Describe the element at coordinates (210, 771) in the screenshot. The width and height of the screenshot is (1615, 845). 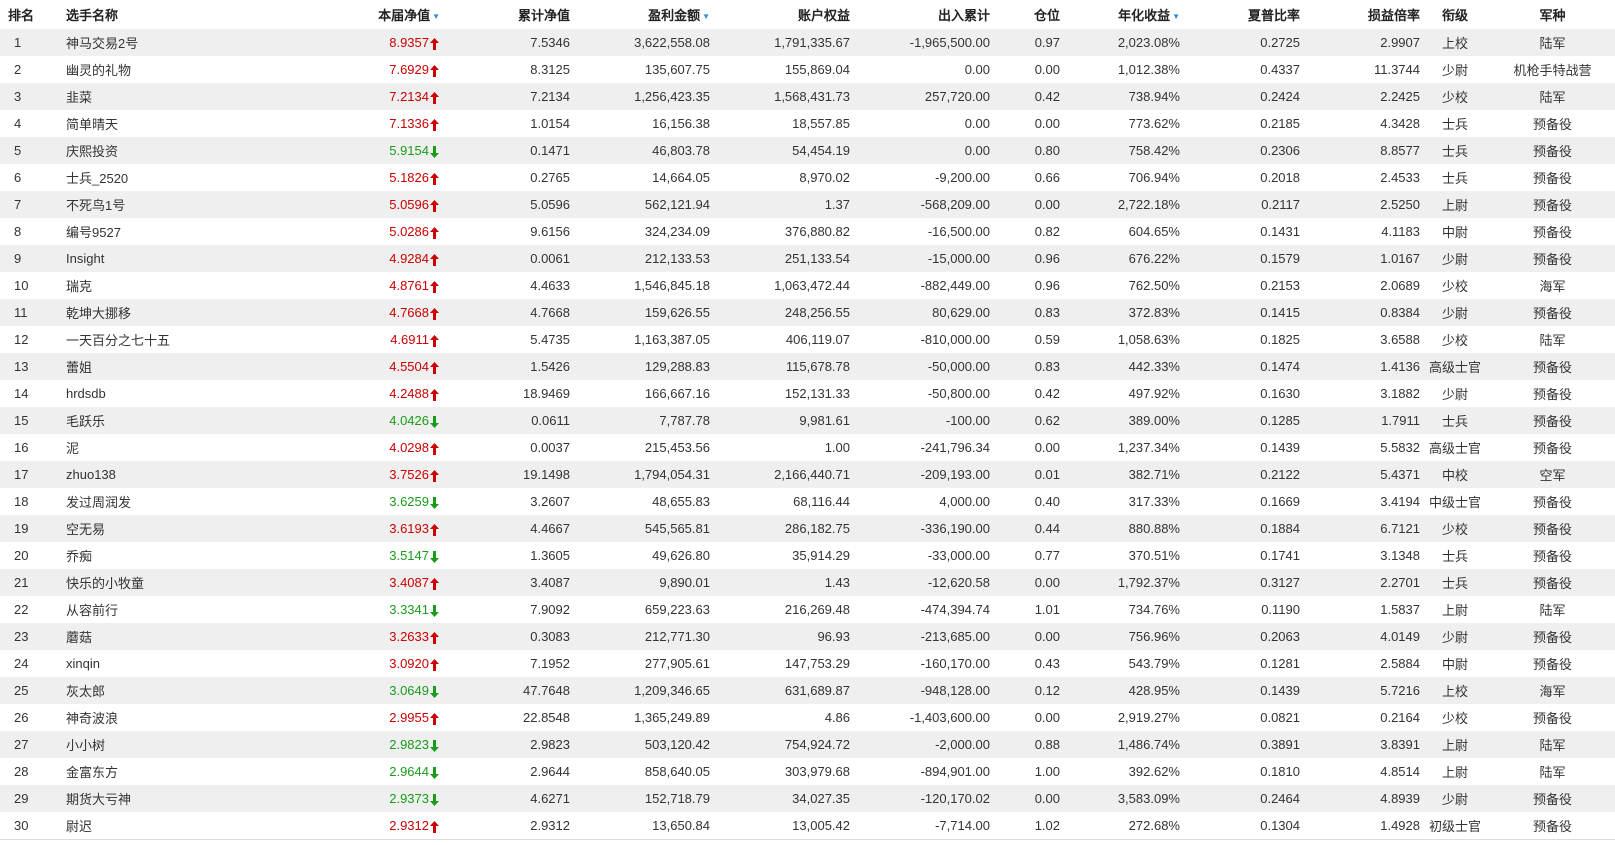
I see `player-name: 金富东方` at that location.